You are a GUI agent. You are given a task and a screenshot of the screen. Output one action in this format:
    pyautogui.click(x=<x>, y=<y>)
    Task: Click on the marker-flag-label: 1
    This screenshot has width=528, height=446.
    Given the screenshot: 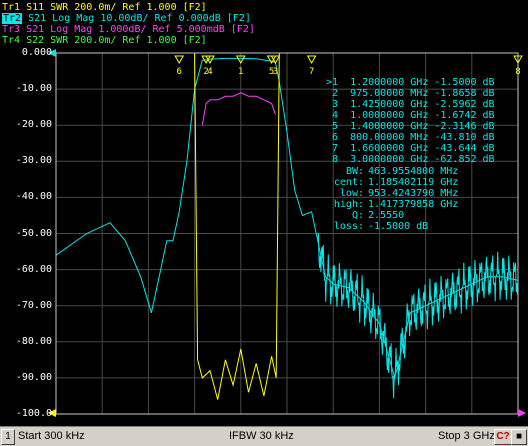 What is the action you would take?
    pyautogui.click(x=240, y=72)
    